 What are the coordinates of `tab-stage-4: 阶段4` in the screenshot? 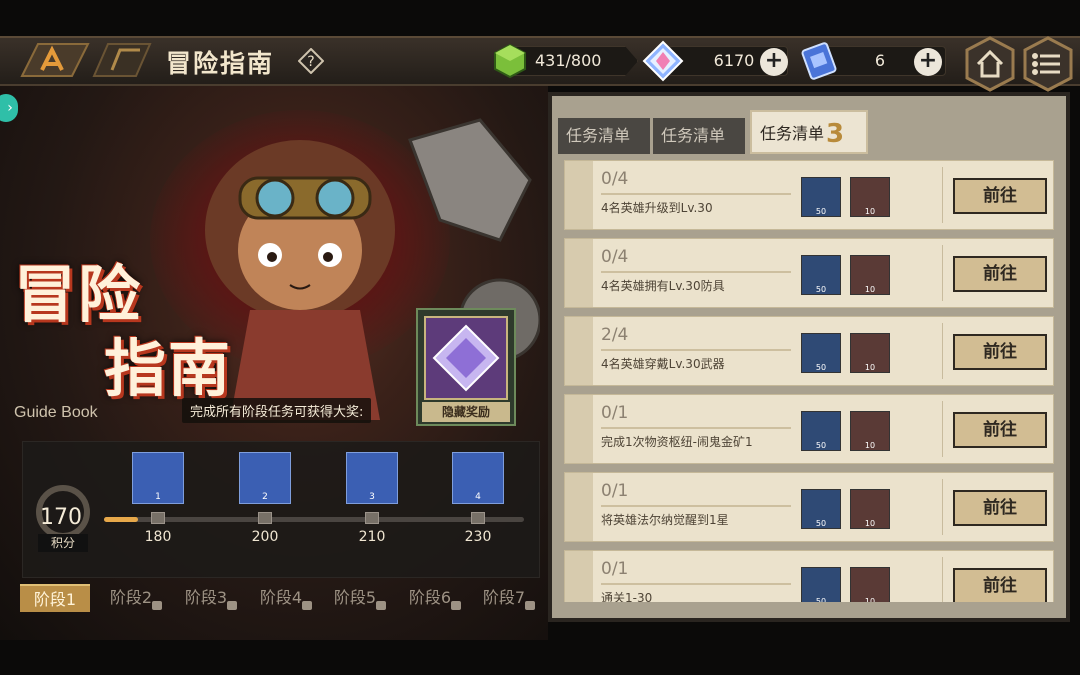 It's located at (281, 598).